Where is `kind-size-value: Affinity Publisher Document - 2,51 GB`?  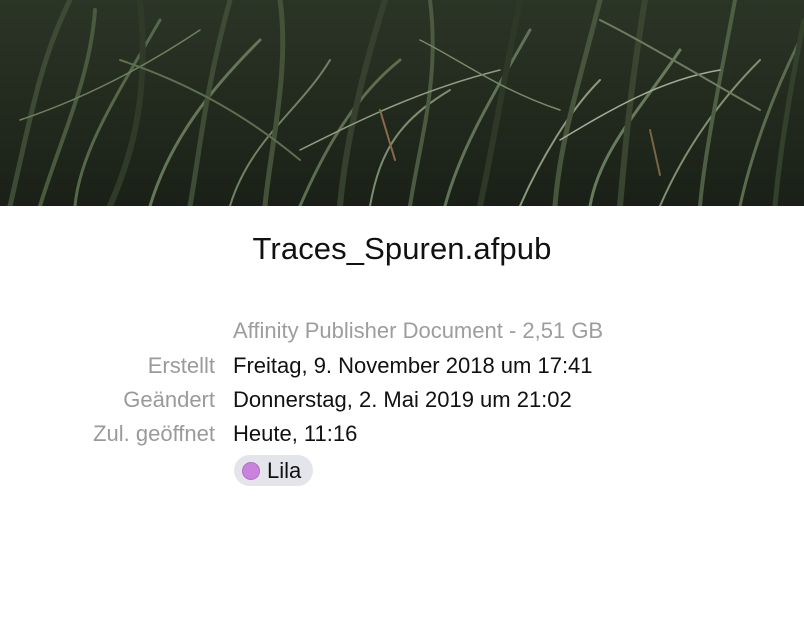 kind-size-value: Affinity Publisher Document - 2,51 GB is located at coordinates (418, 330).